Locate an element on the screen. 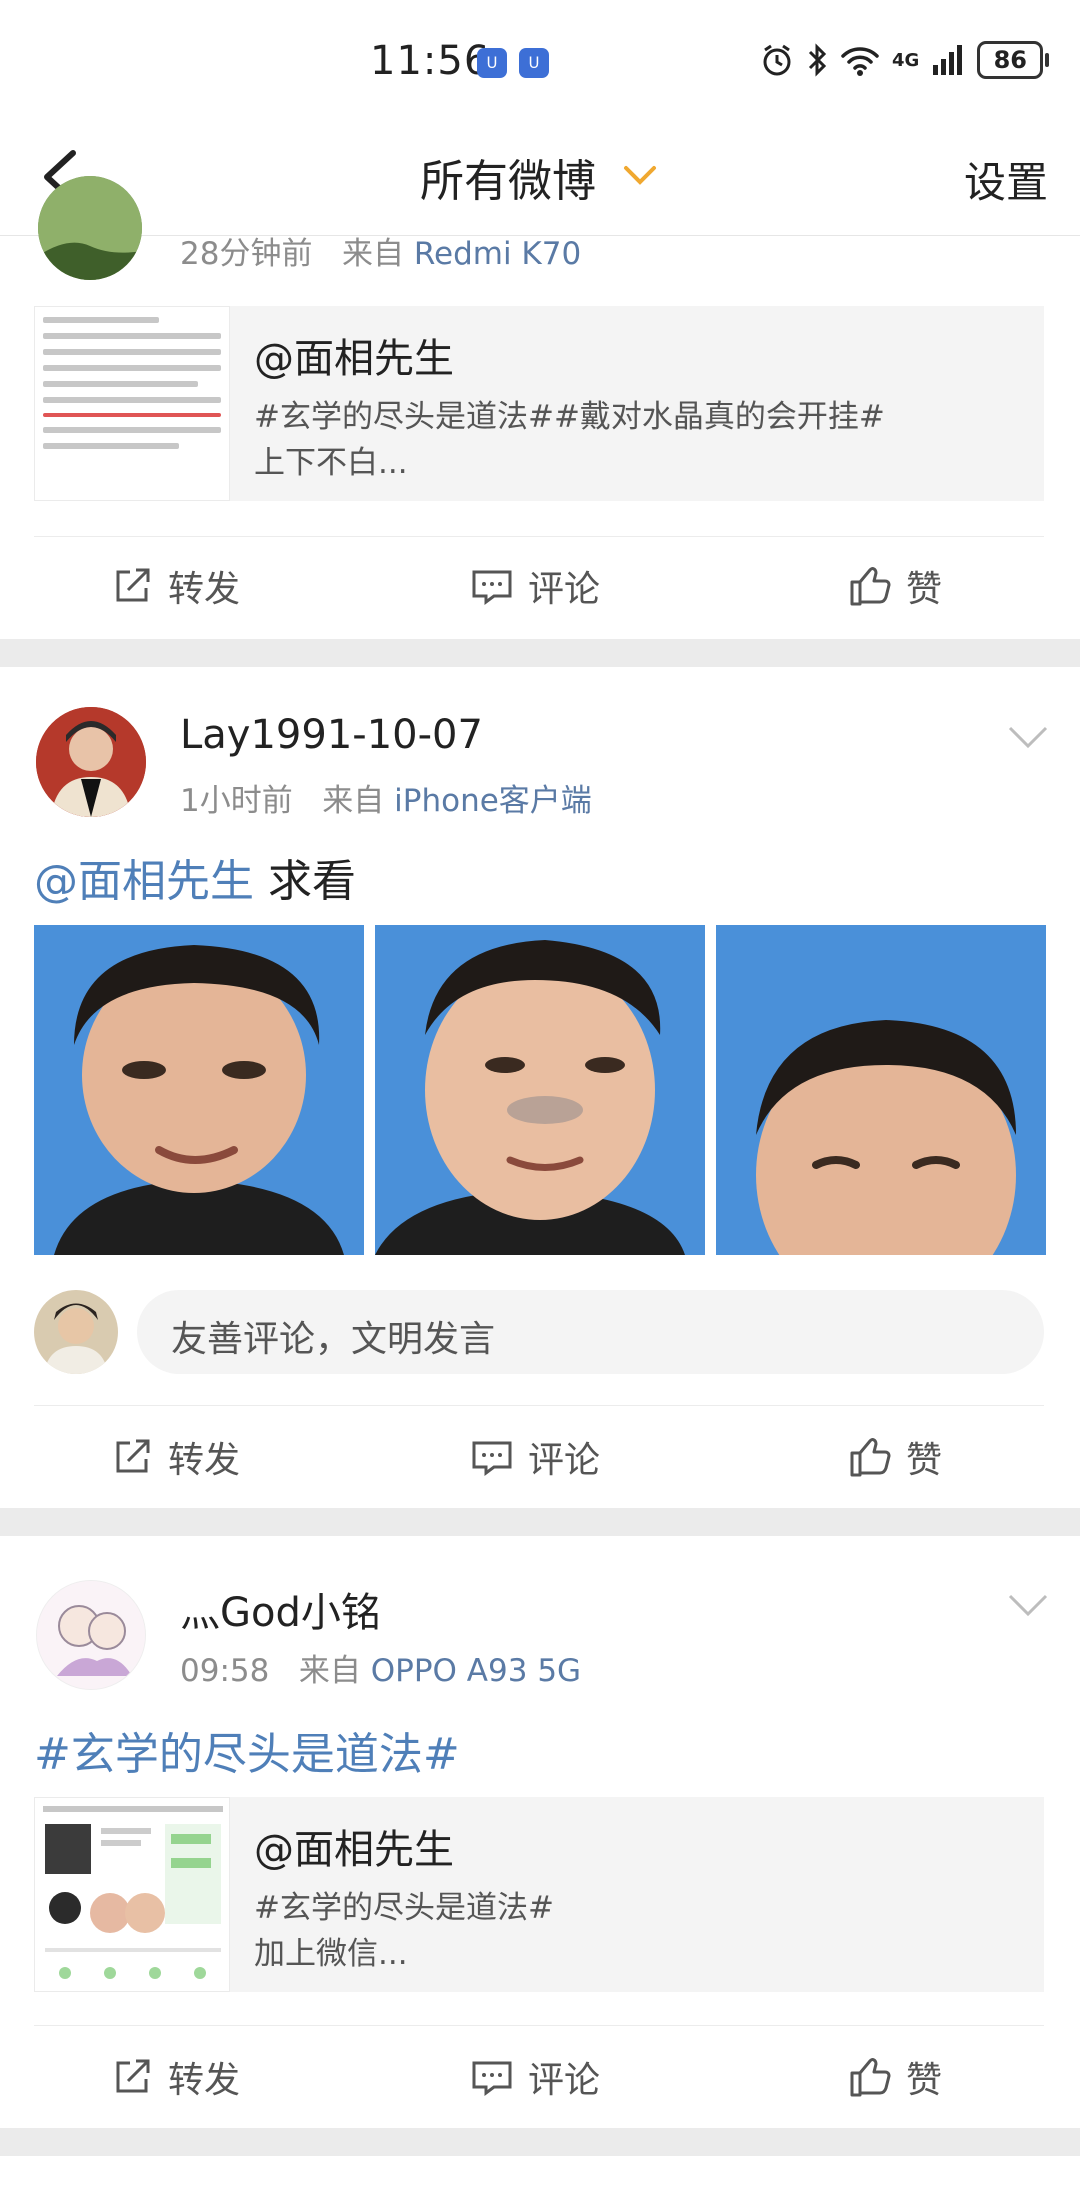  post-source: iPhone客户端 is located at coordinates (493, 801).